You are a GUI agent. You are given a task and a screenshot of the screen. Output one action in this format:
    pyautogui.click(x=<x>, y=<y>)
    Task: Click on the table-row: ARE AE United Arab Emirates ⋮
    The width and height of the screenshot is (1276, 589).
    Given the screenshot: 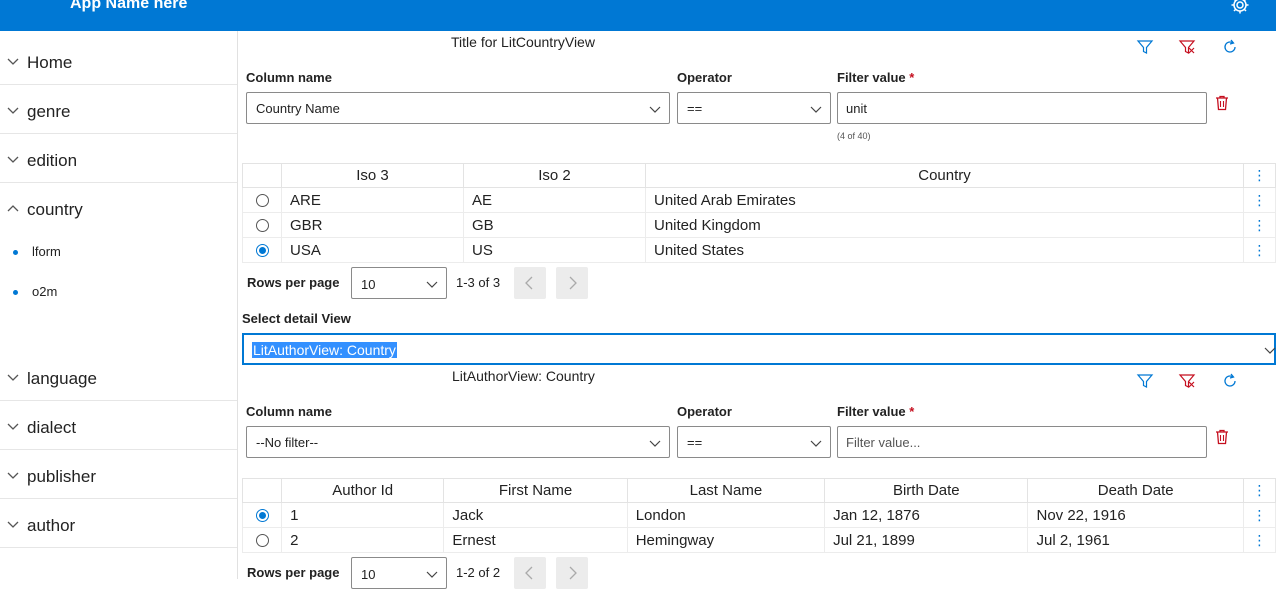 What is the action you would take?
    pyautogui.click(x=759, y=200)
    